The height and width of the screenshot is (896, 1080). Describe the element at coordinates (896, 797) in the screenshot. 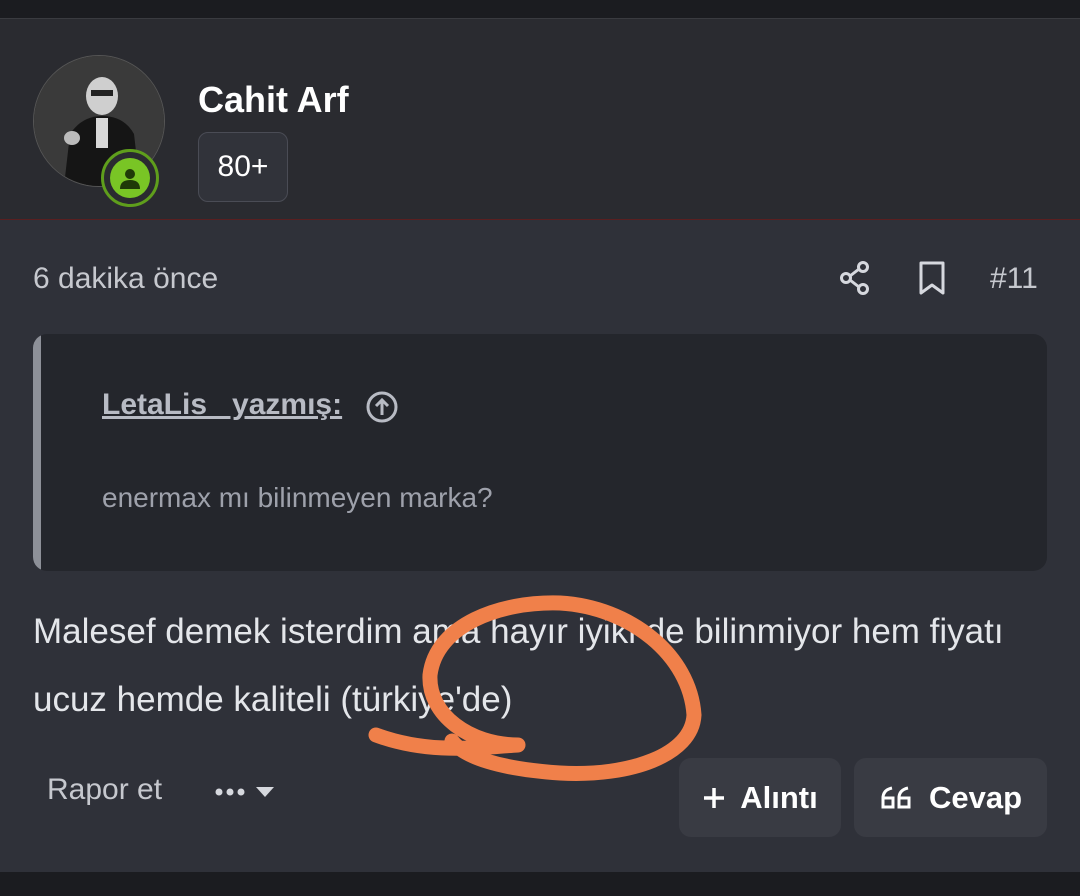

I see `quote-marks-icon` at that location.